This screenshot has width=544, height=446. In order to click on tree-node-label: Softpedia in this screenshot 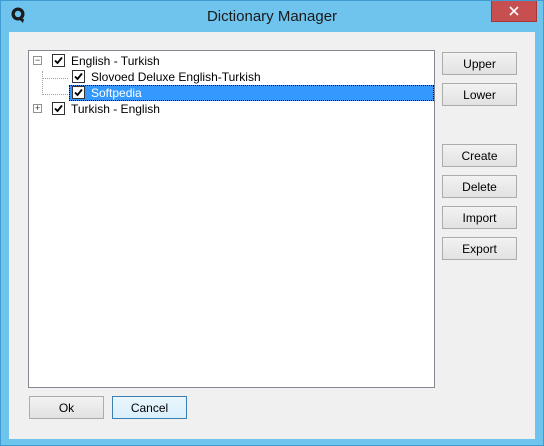, I will do `click(116, 93)`.